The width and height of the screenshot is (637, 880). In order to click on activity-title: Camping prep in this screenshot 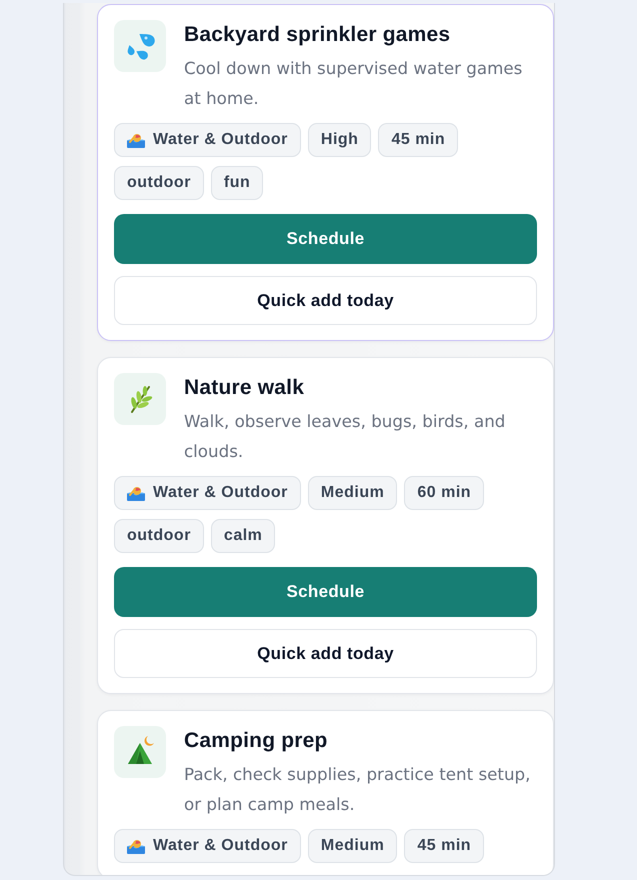, I will do `click(256, 741)`.